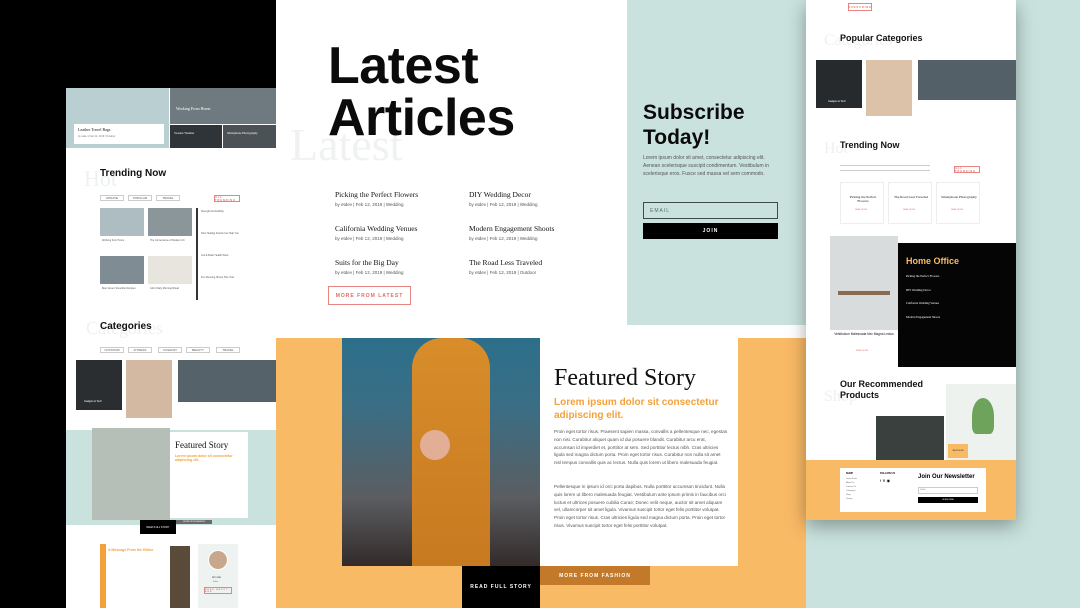 This screenshot has width=1080, height=608. I want to click on trending-card: Picking the Perfect Flowers READ MORE, so click(862, 203).